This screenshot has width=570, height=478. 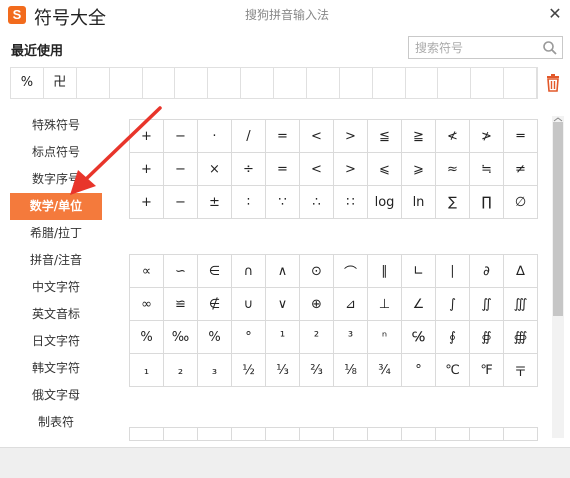 What do you see at coordinates (452, 370) in the screenshot?
I see `symbol-cell: ℃` at bounding box center [452, 370].